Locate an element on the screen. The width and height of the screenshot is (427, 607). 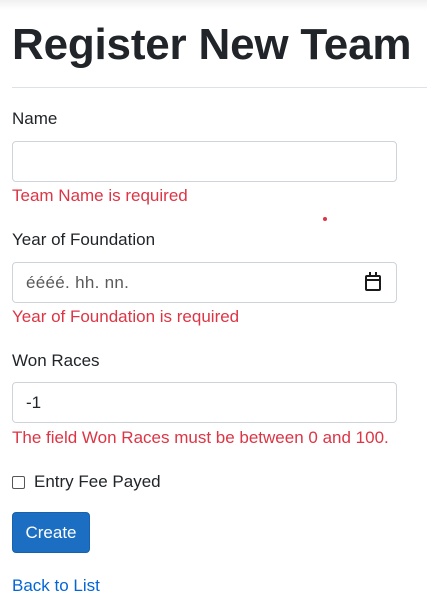
name-label: Name is located at coordinates (35, 118).